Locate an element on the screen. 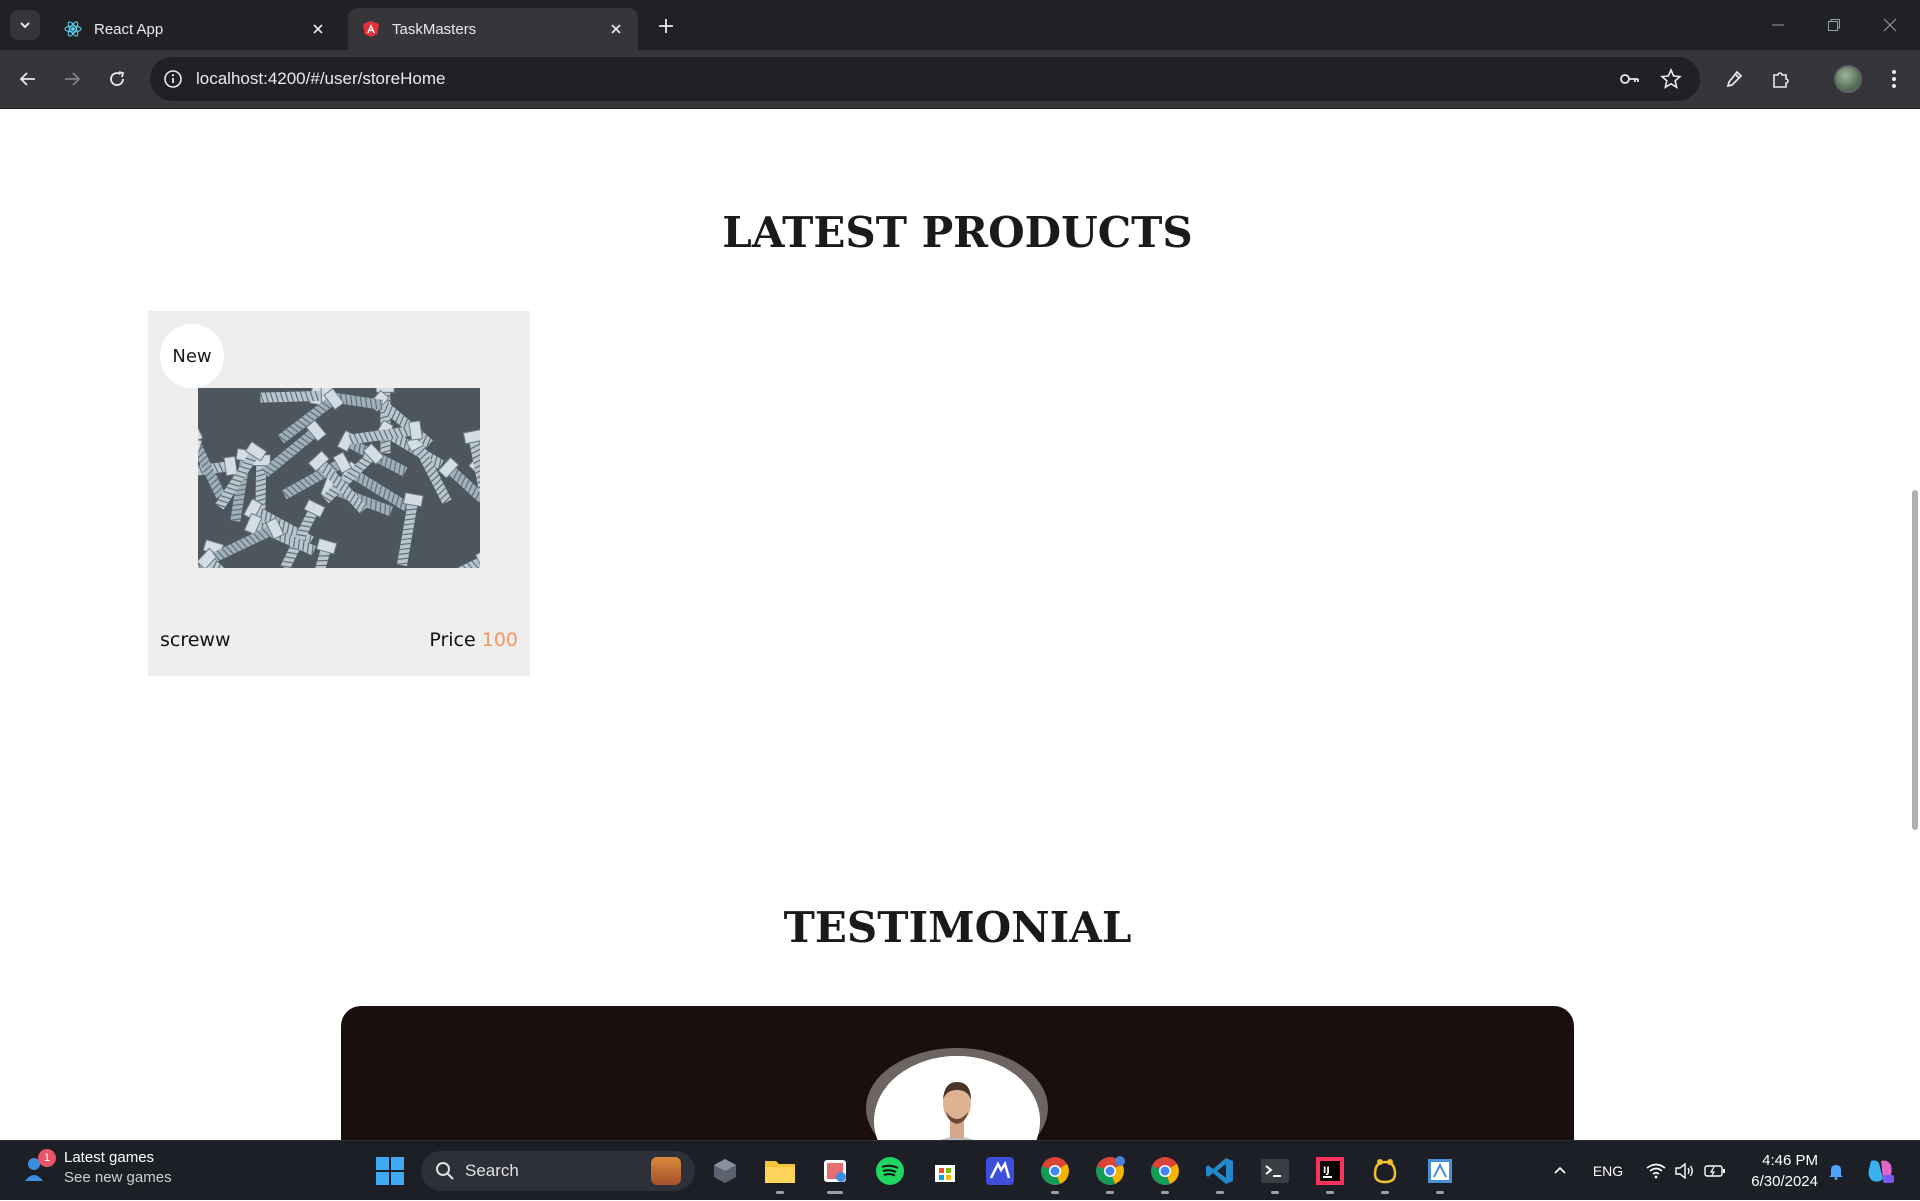 The width and height of the screenshot is (1920, 1201). clock: 4:46 PM 6/30/2024 is located at coordinates (1778, 1171).